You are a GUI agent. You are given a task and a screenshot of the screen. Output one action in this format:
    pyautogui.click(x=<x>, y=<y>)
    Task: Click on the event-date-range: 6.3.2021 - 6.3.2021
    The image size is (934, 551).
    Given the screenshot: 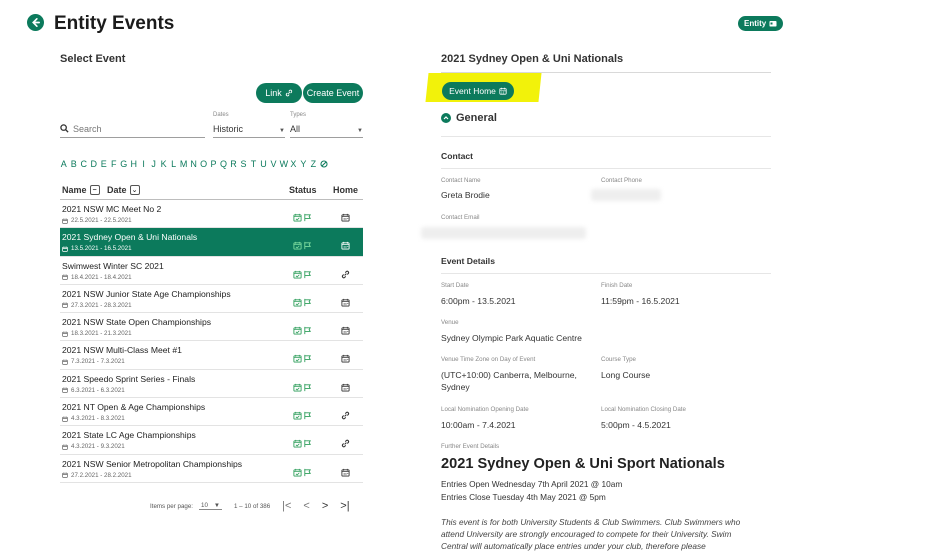 What is the action you would take?
    pyautogui.click(x=98, y=390)
    